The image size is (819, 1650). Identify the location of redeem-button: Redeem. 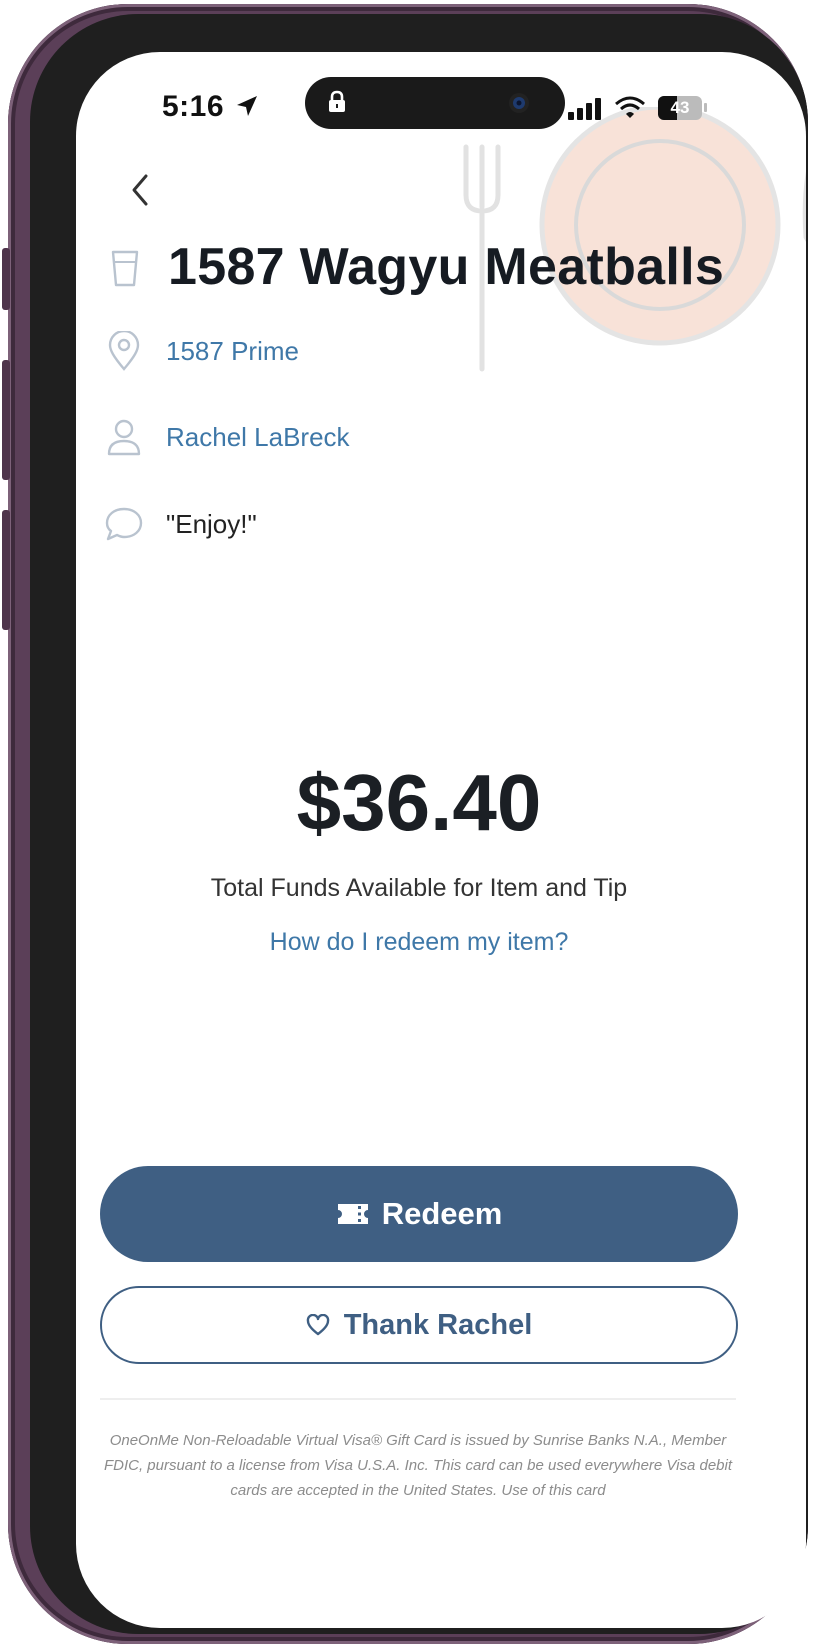
(419, 1214).